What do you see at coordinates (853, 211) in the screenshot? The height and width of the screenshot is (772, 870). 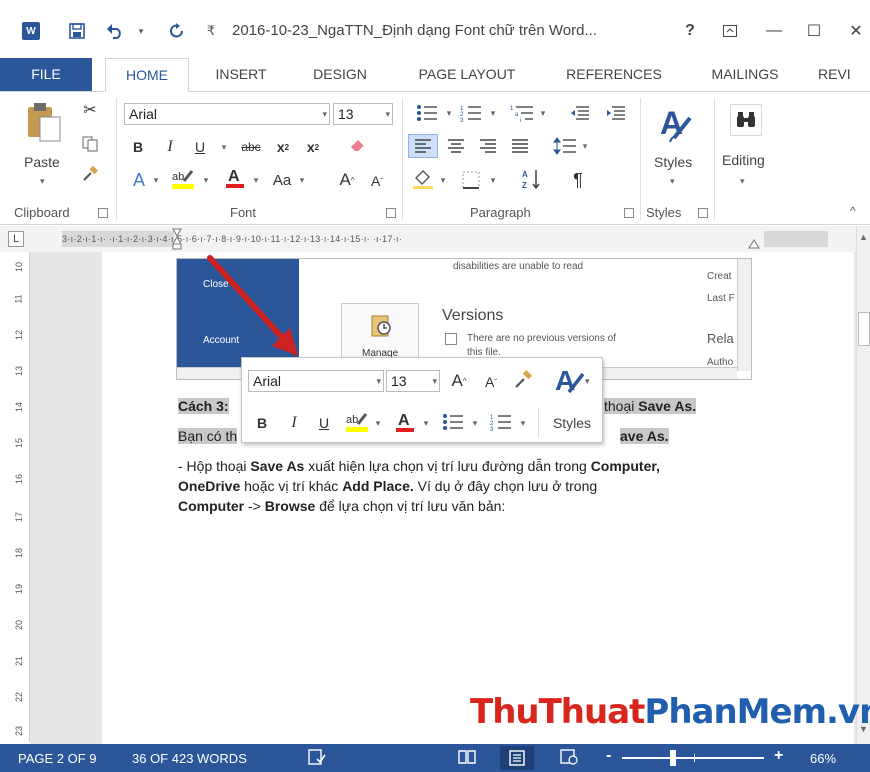 I see `collapse-ribbon-icon: ^` at bounding box center [853, 211].